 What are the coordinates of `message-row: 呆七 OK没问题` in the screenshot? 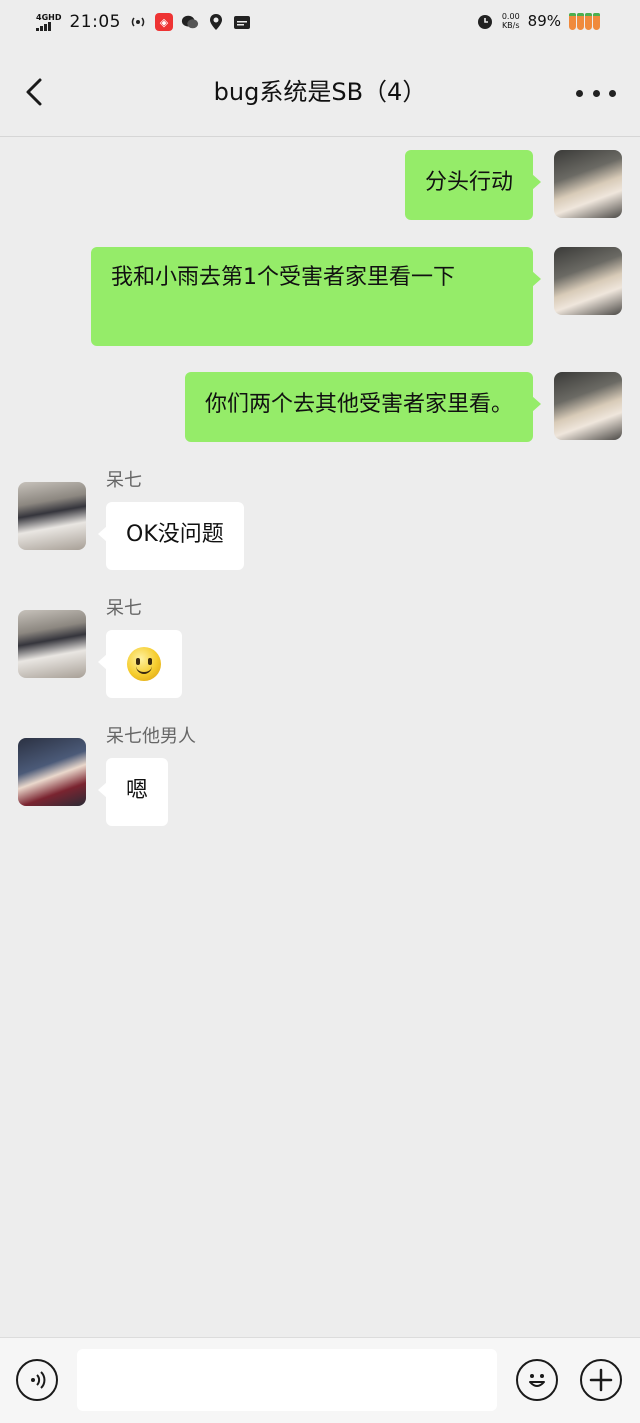 It's located at (320, 521).